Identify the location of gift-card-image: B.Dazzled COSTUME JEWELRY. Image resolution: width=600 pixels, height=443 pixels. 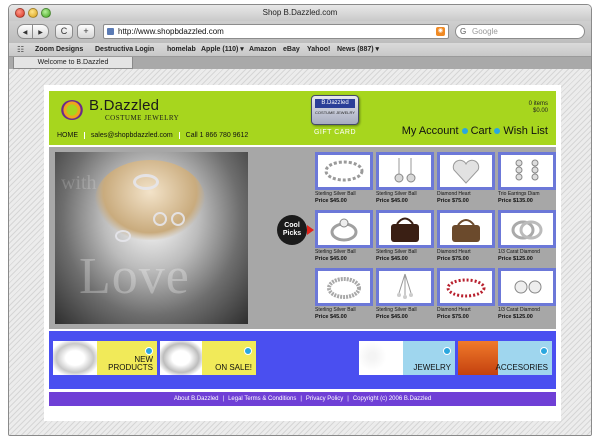
(335, 110).